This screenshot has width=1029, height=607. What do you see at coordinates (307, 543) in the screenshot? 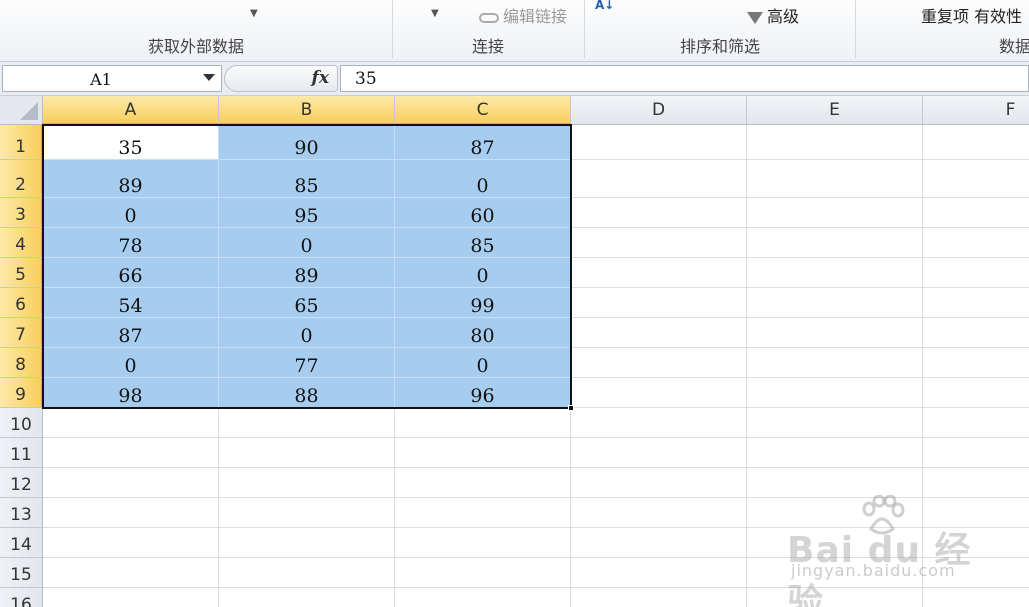
I see `cell-b14` at bounding box center [307, 543].